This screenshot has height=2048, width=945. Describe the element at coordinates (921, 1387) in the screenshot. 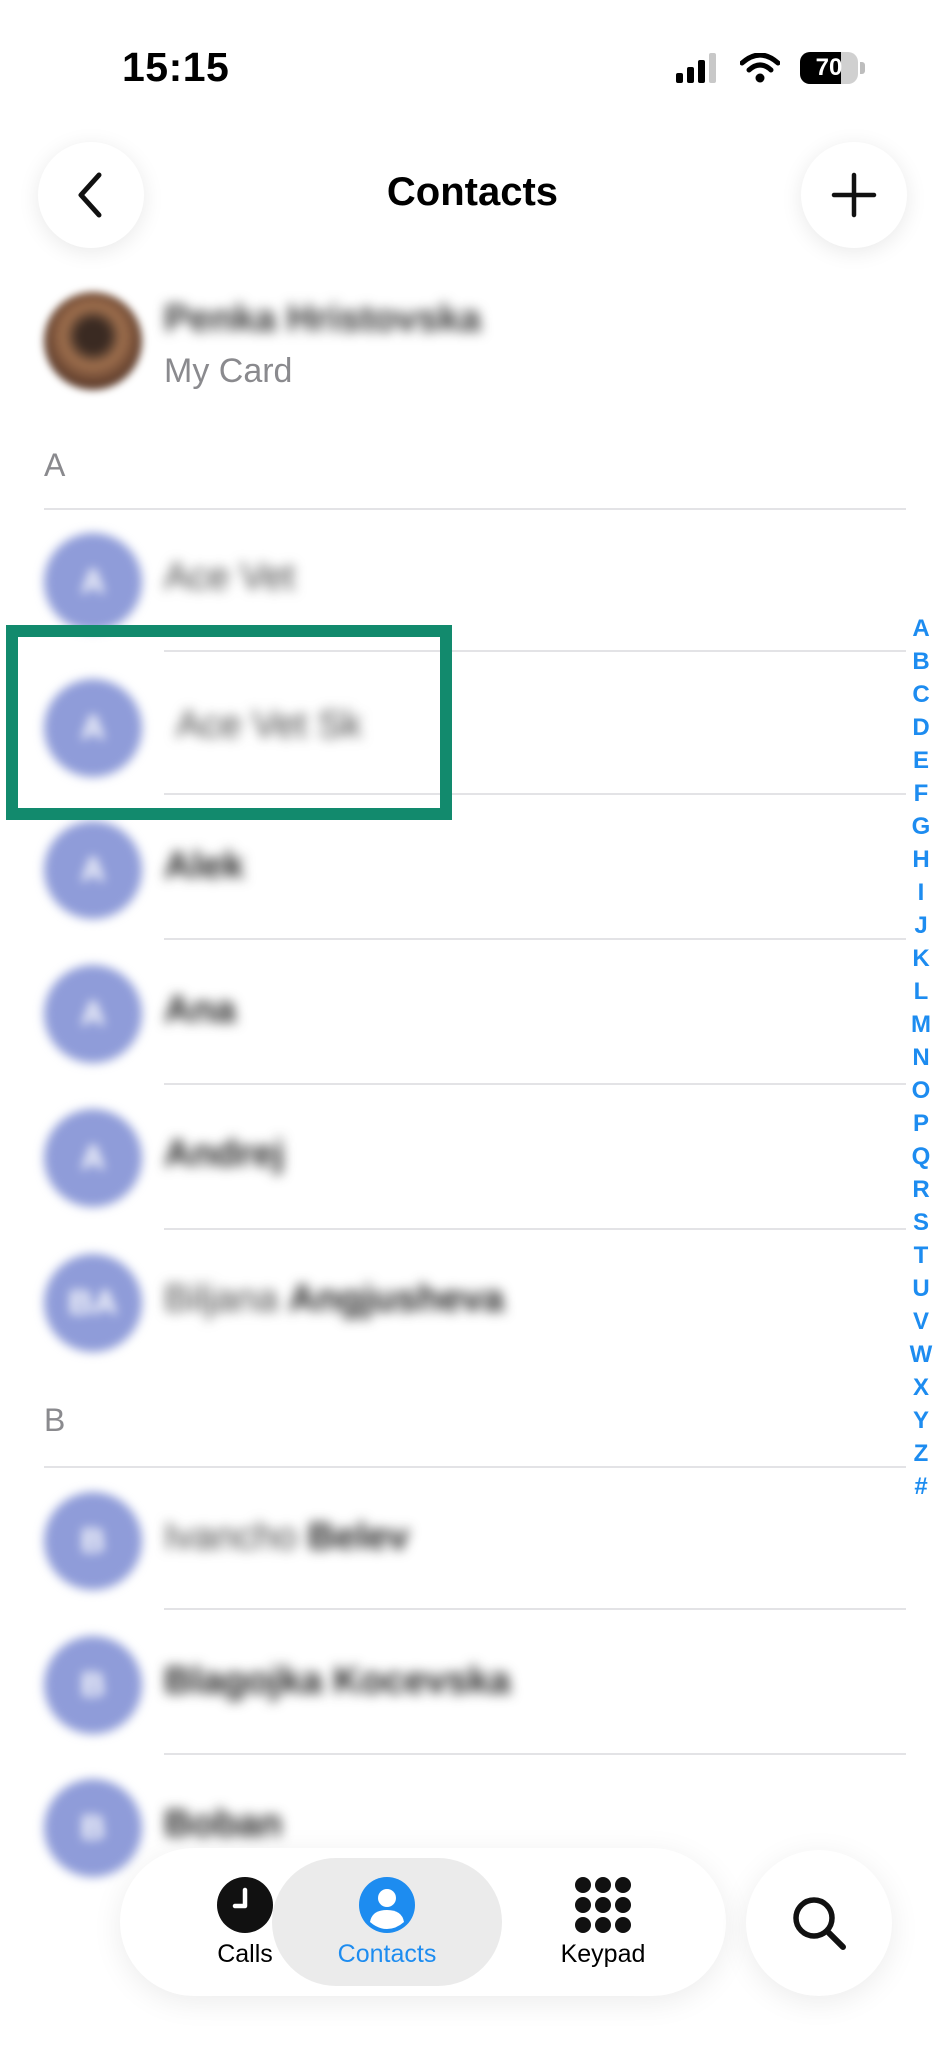

I see `index-letter: X` at that location.